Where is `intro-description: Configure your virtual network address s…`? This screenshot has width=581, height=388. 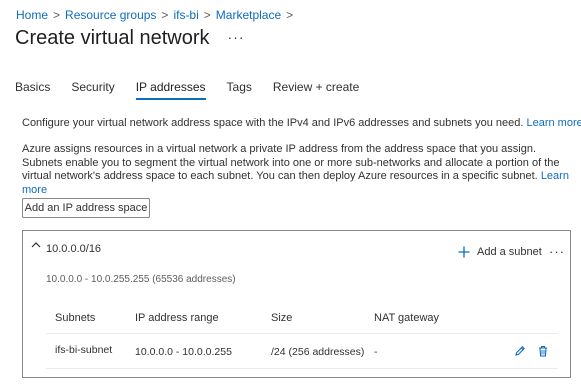 intro-description: Configure your virtual network address s… is located at coordinates (273, 123).